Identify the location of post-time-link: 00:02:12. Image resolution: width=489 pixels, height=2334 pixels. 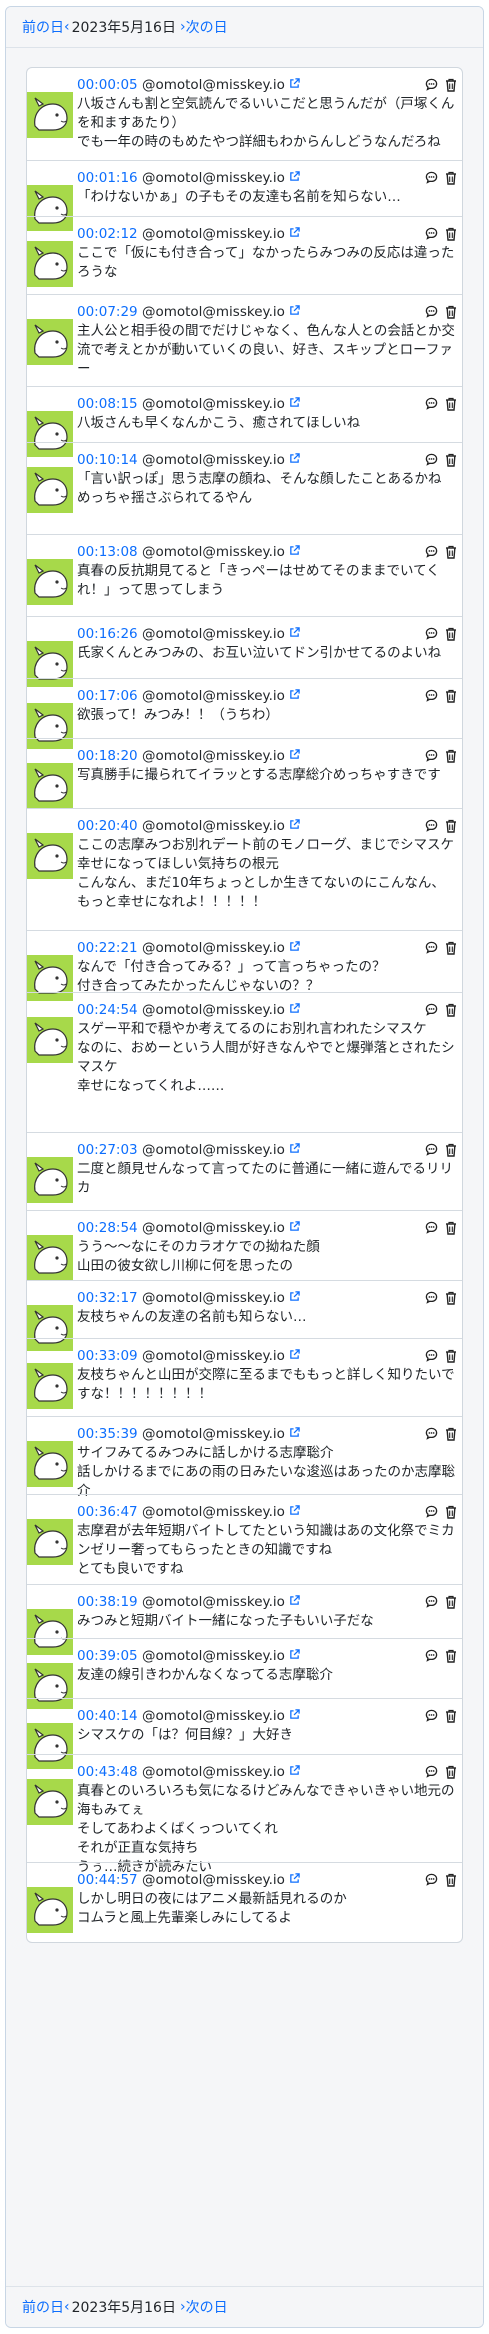
(107, 234).